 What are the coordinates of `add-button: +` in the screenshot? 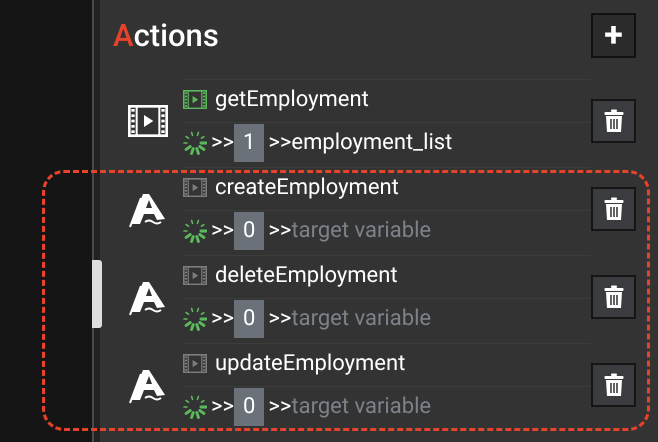 It's located at (613, 35).